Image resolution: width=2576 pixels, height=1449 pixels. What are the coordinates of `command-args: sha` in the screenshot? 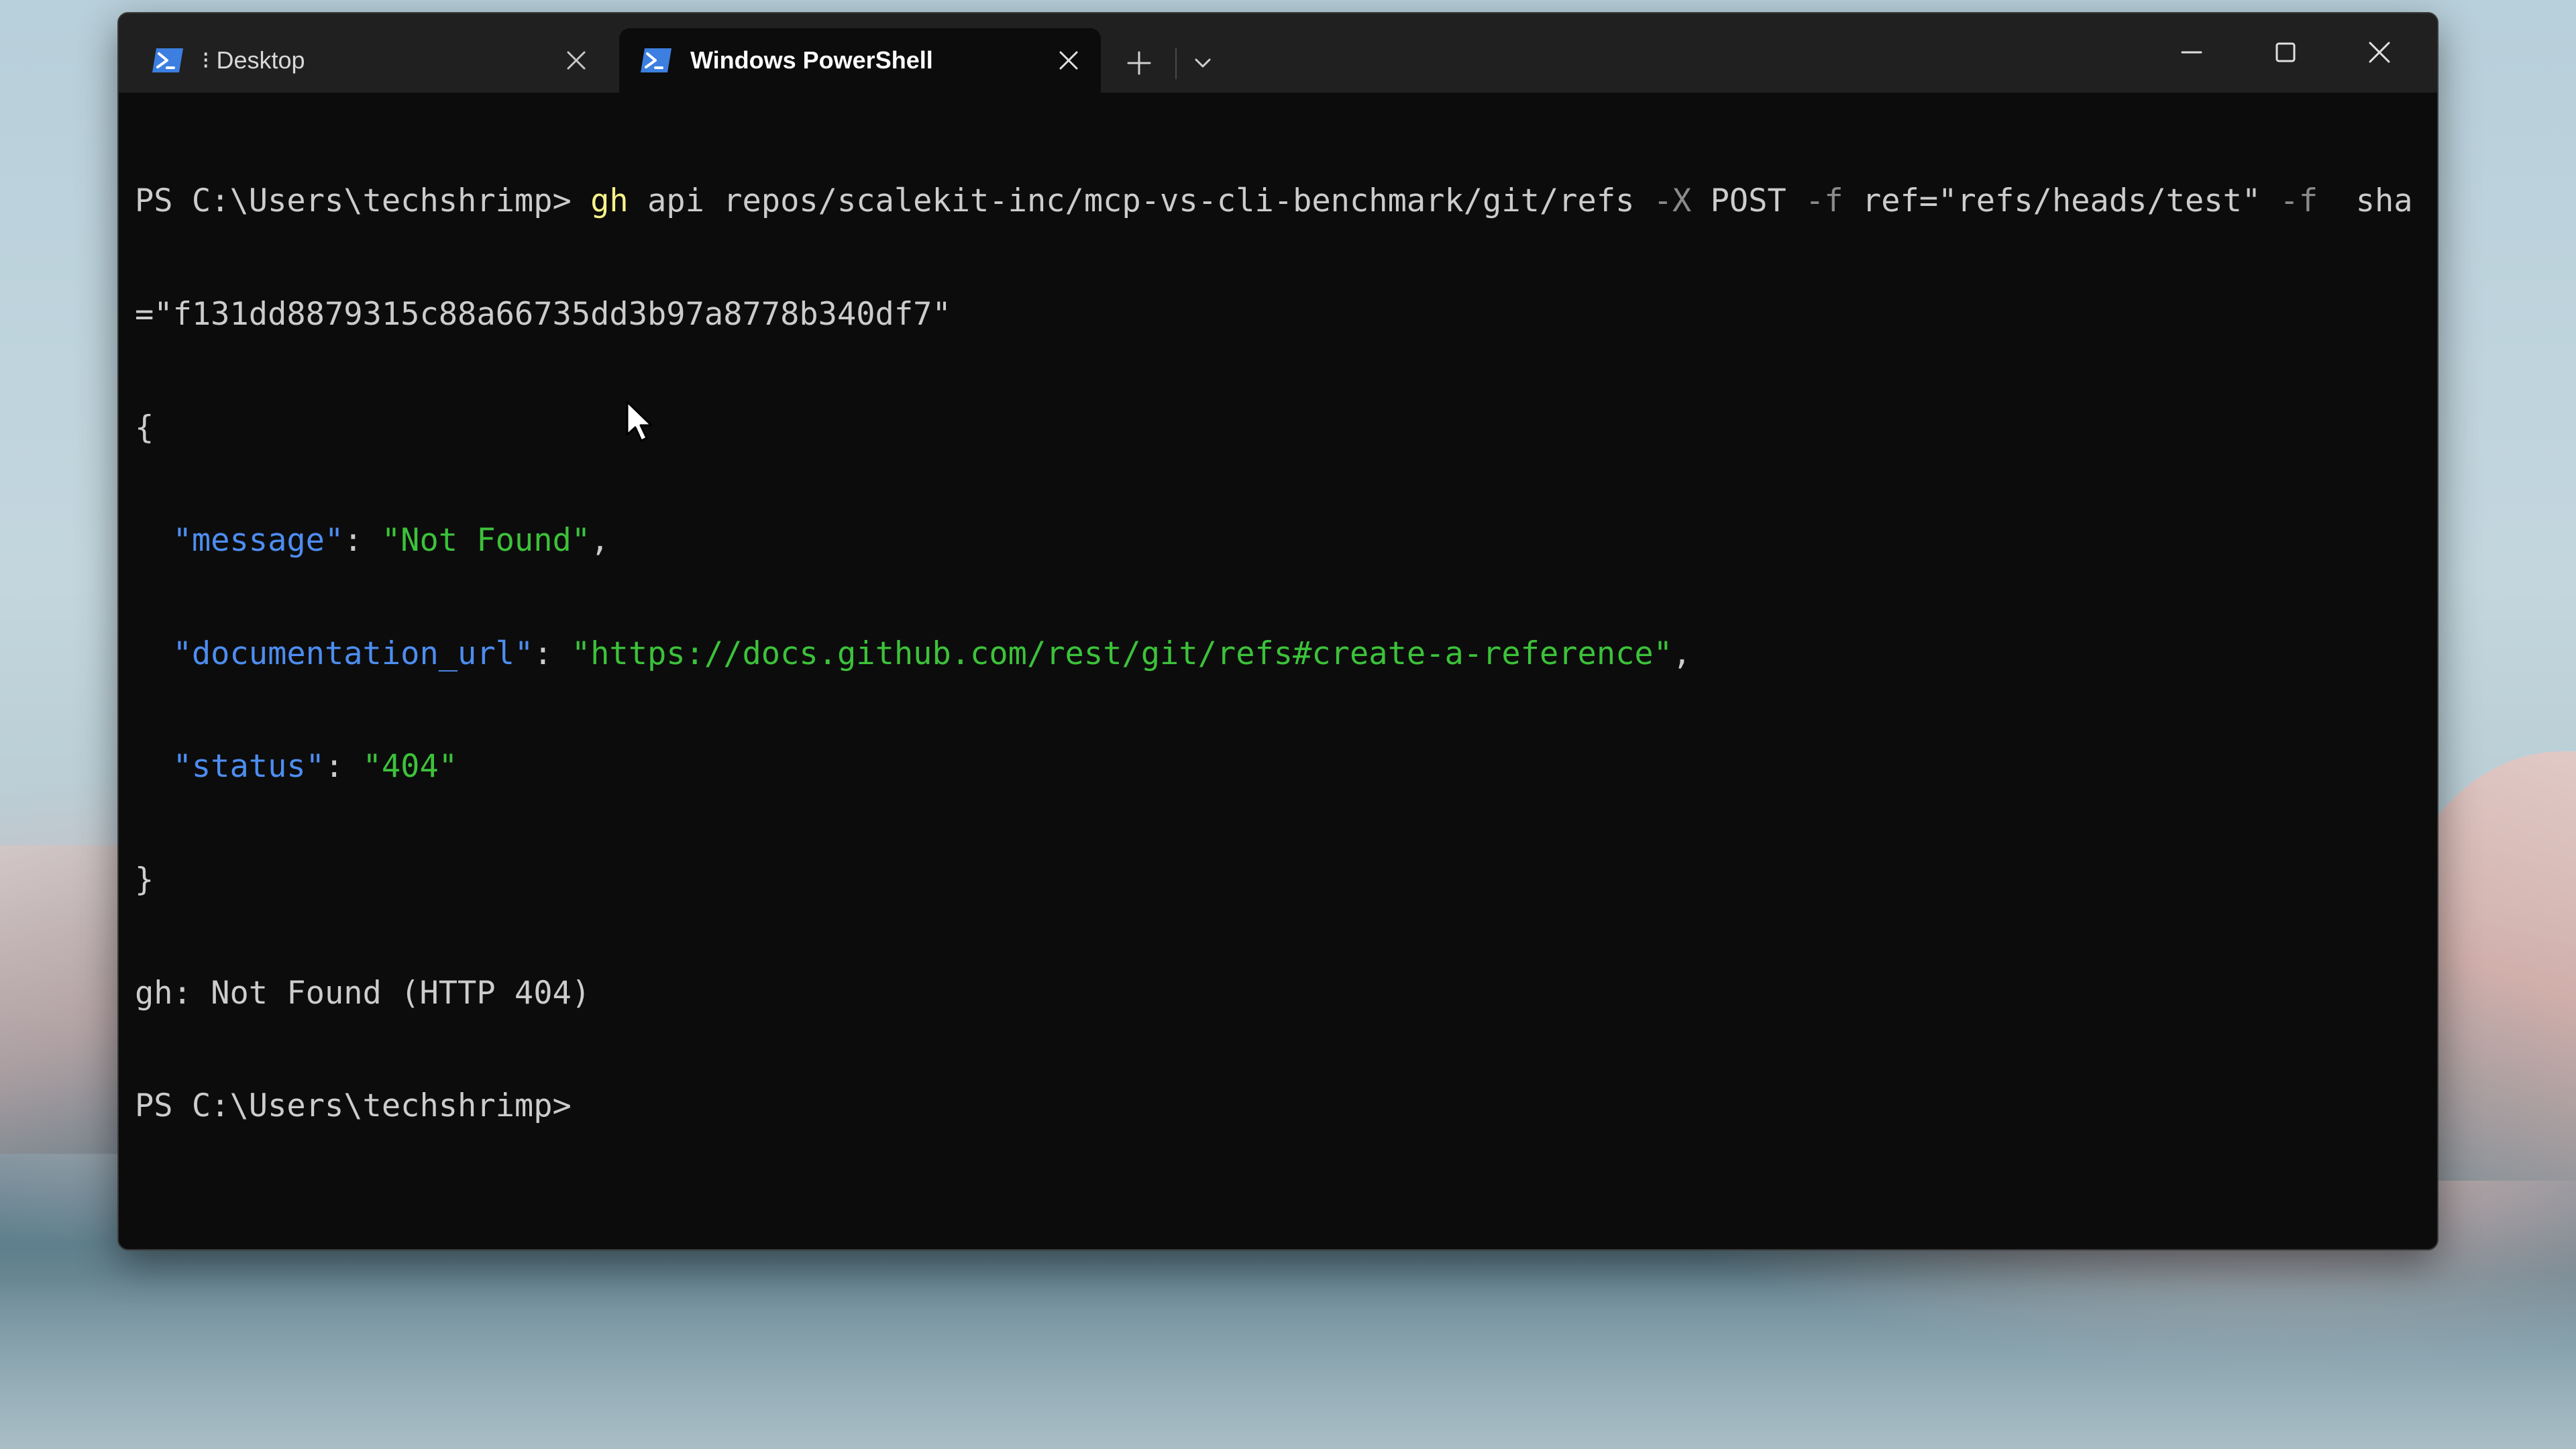 It's located at (2365, 201).